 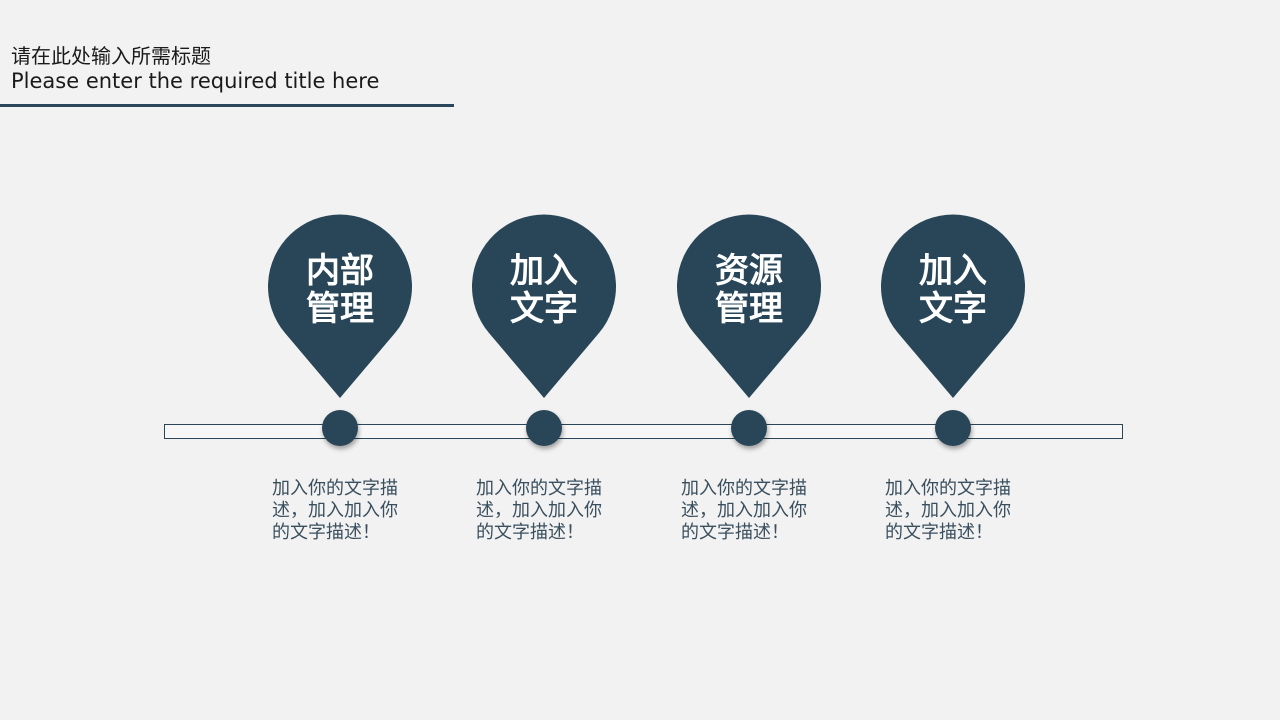 I want to click on step-title: 内部 管理, so click(x=340, y=290).